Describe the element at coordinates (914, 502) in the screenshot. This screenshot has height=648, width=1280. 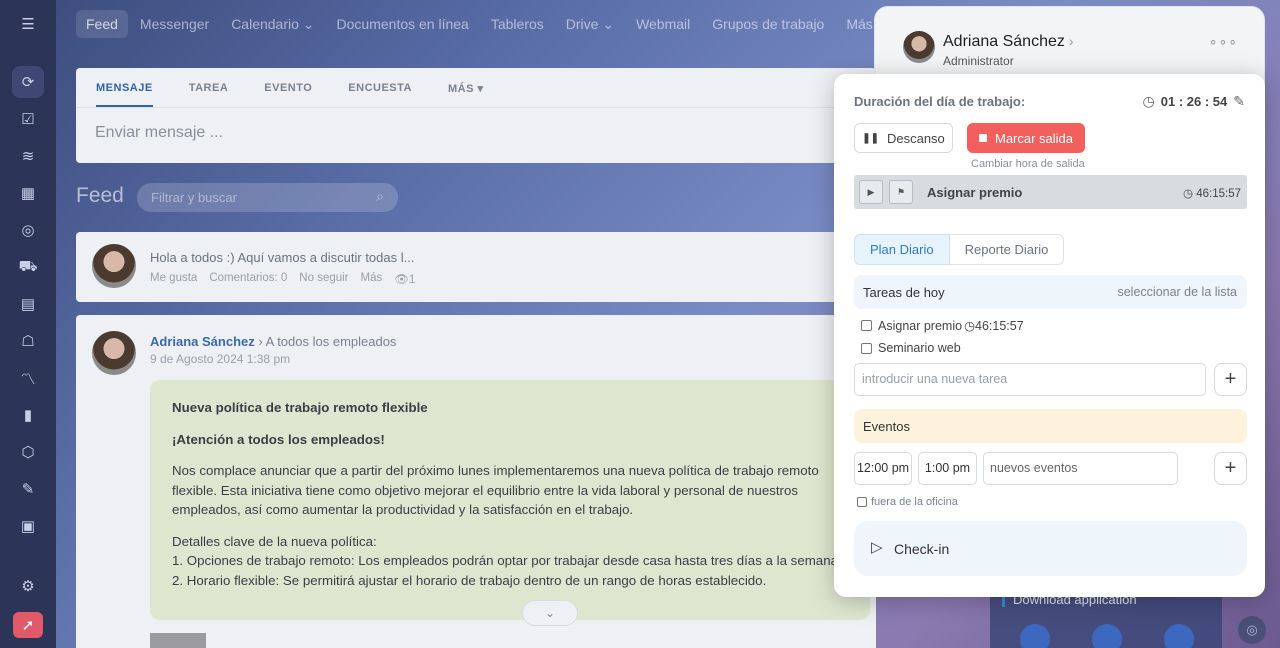
I see `outside-office-label: fuera de la oficina` at that location.